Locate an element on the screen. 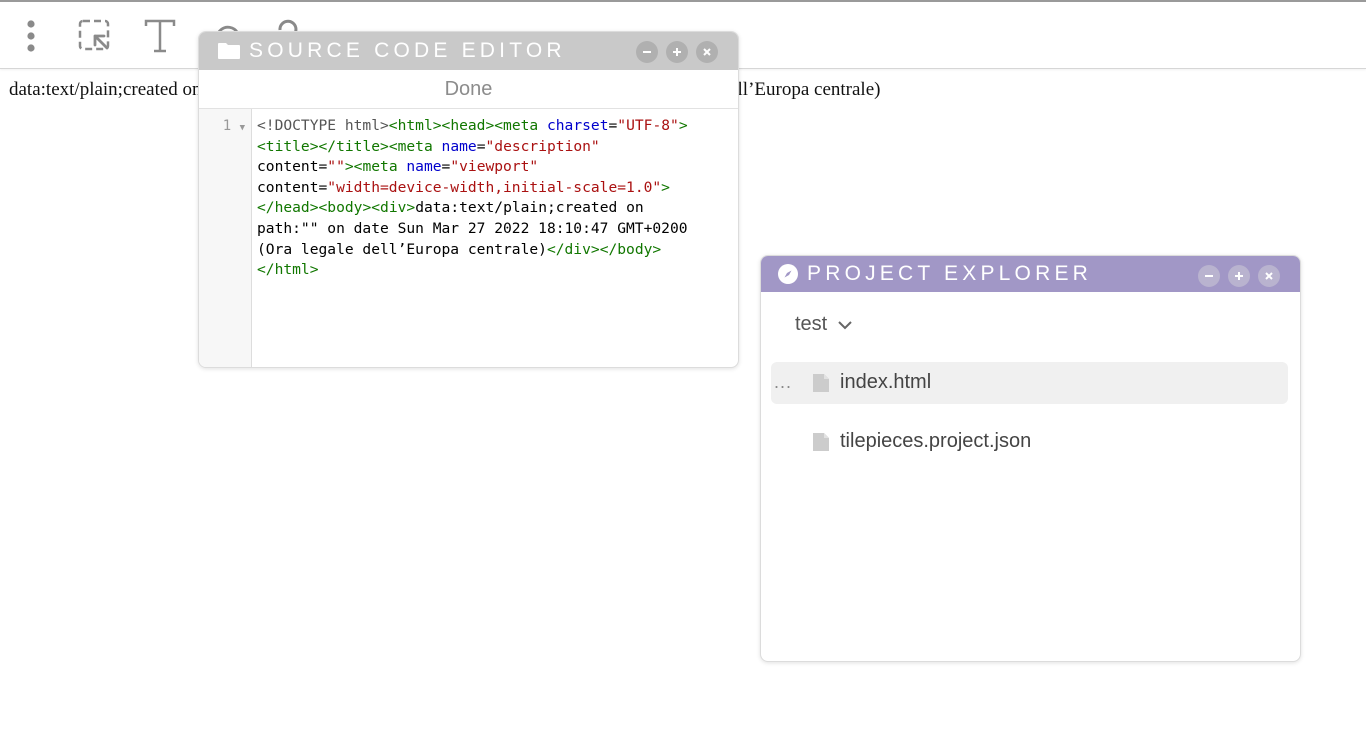 This screenshot has width=1366, height=735. line-number: 1 ▼ is located at coordinates (233, 126).